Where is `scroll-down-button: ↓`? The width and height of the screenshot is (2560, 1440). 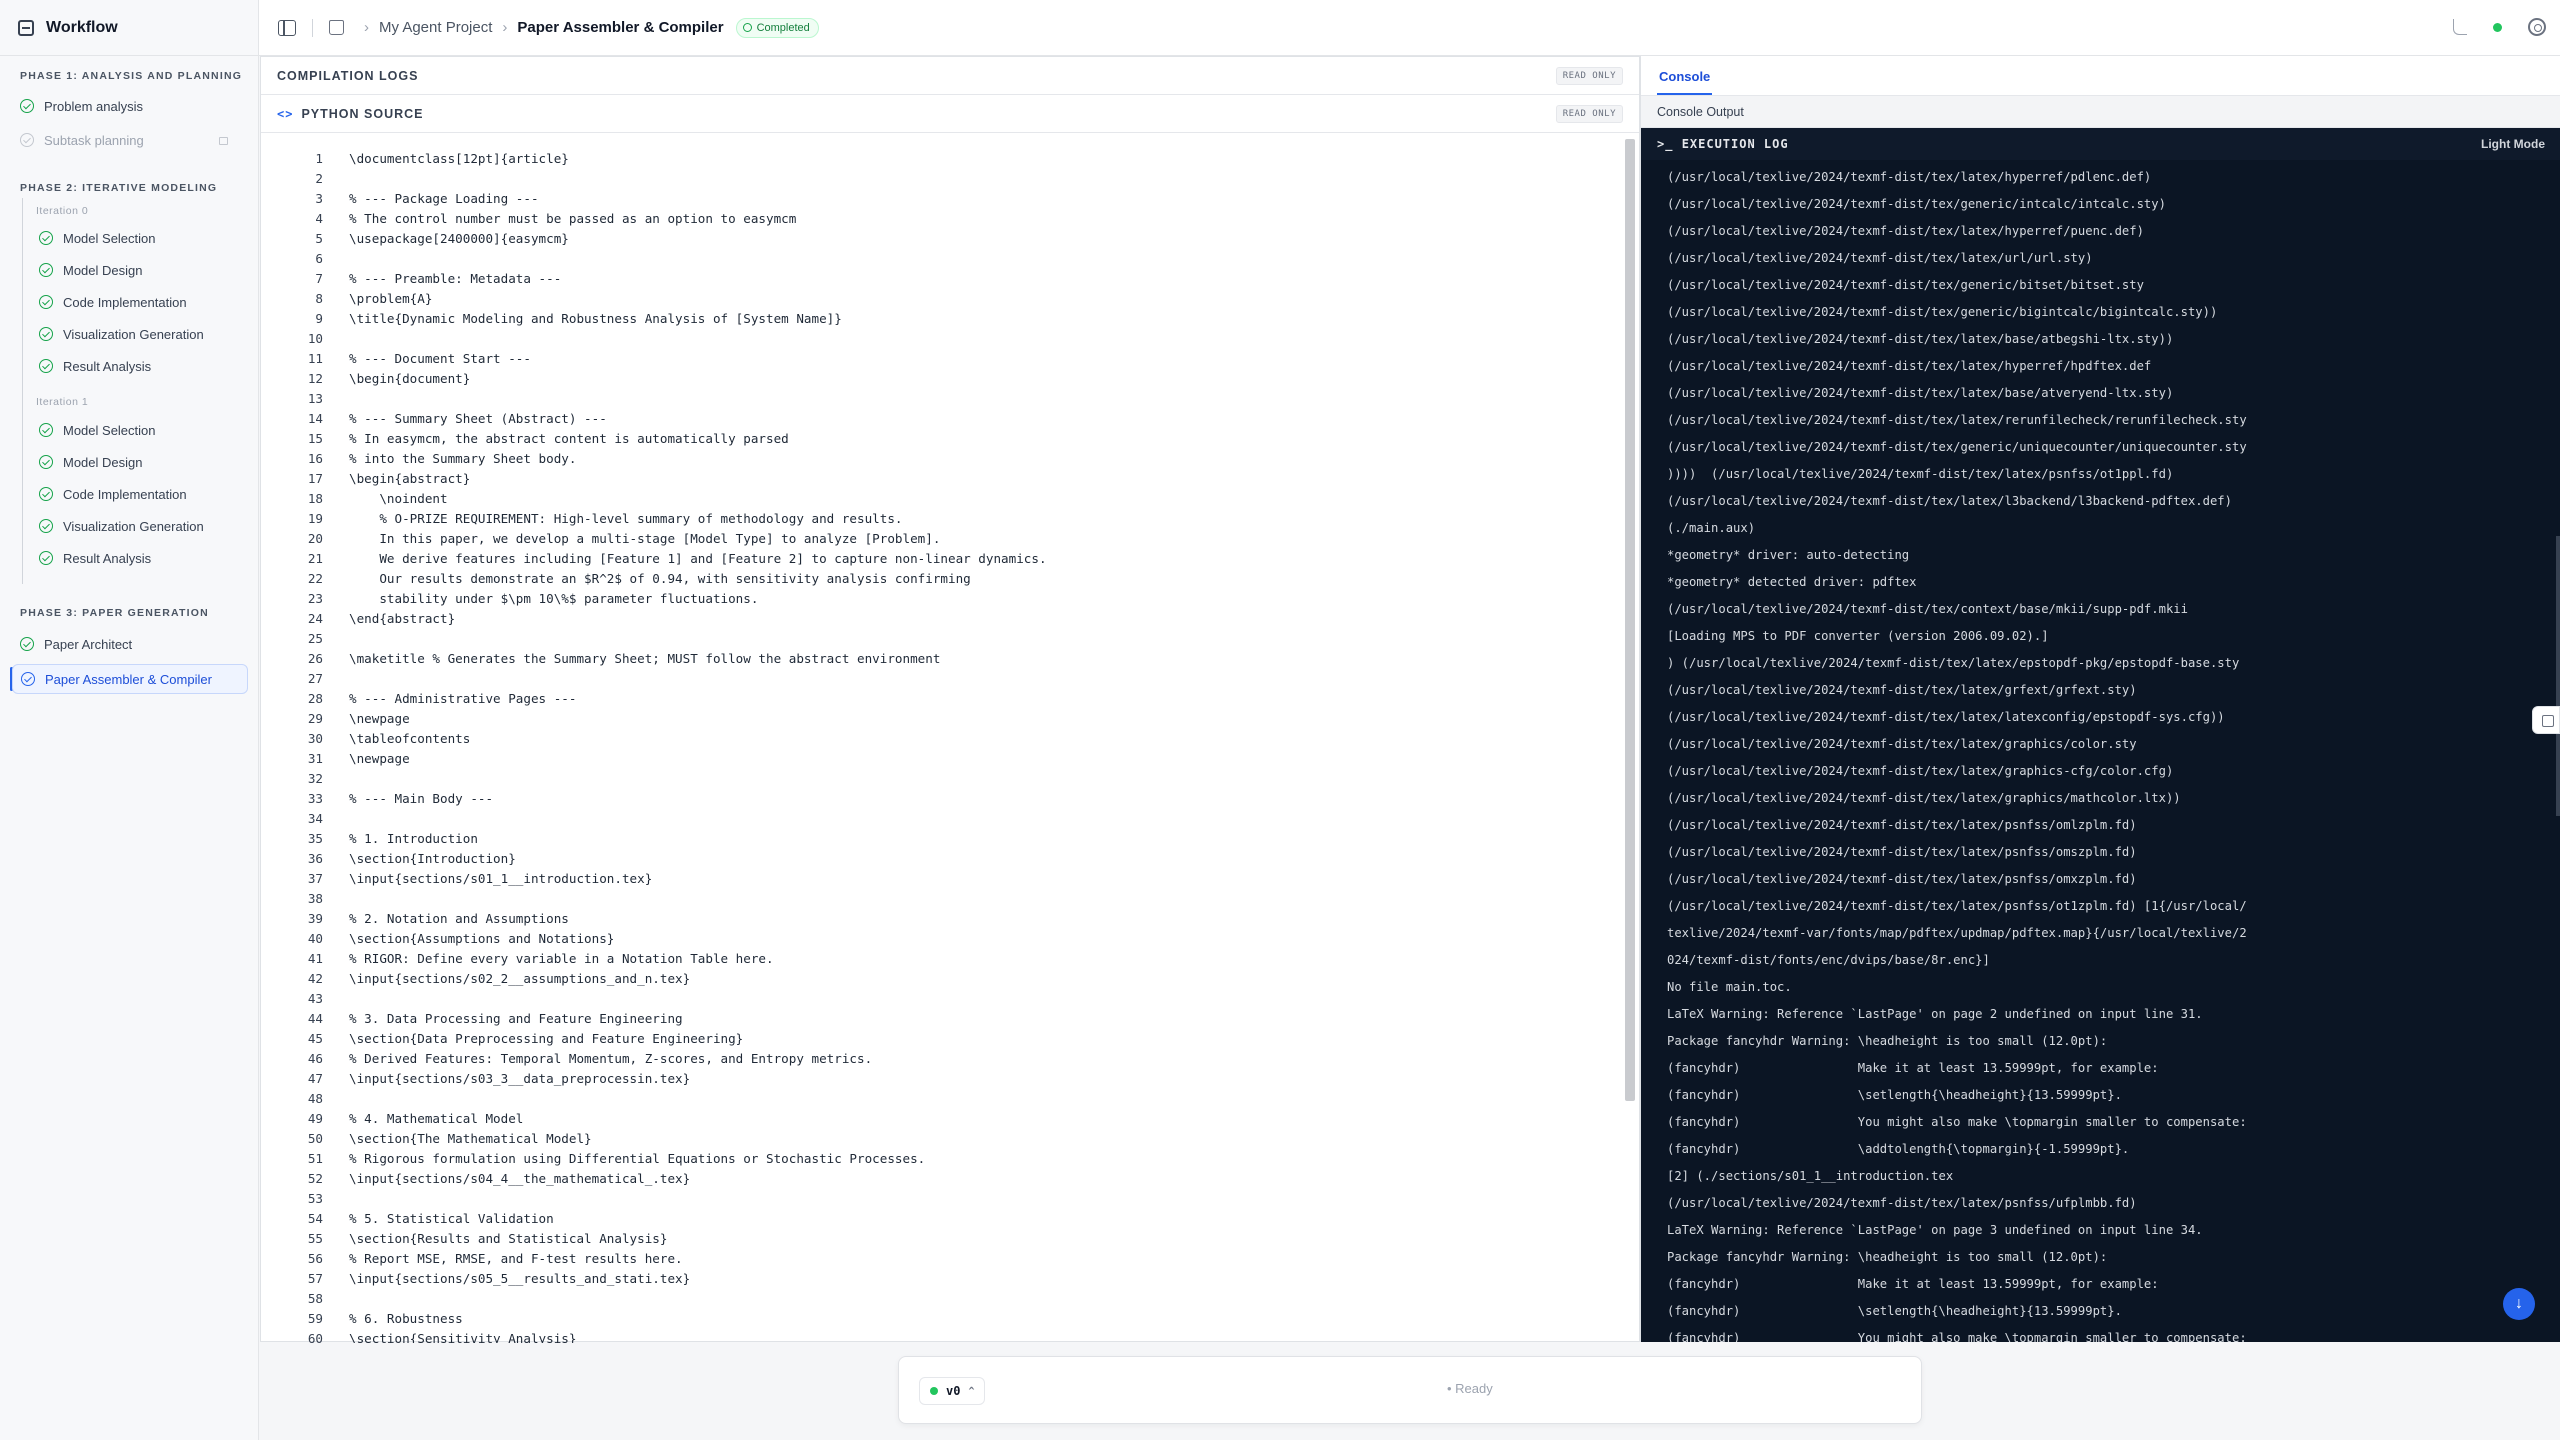
scroll-down-button: ↓ is located at coordinates (2519, 1304).